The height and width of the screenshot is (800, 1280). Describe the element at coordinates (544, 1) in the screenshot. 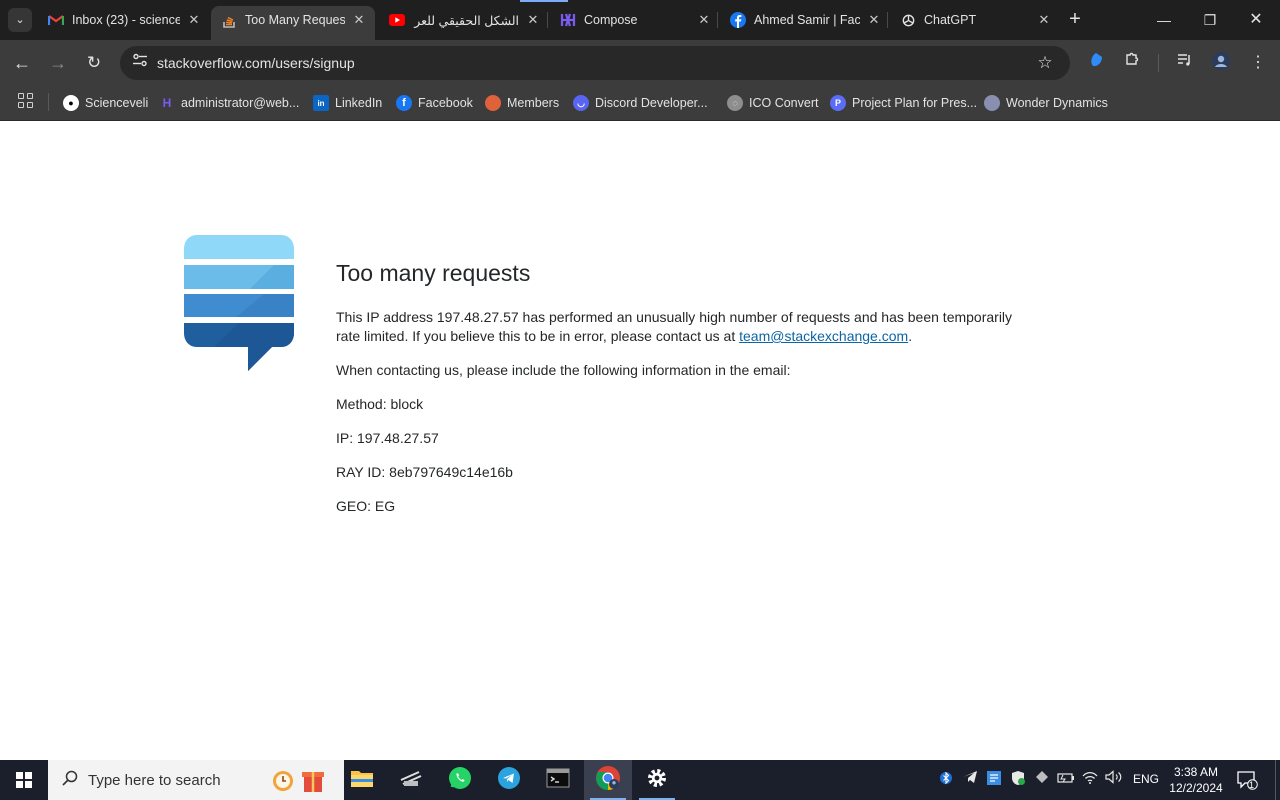

I see `tab-loading-indicator` at that location.